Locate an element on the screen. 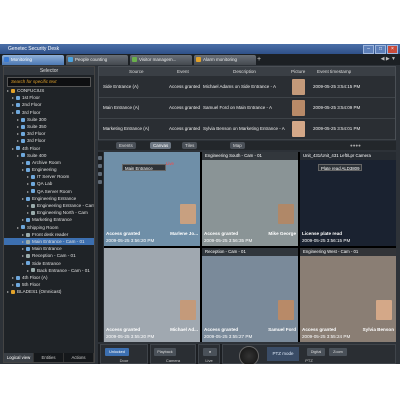 This screenshot has height=400, width=400. tree-node: ▸ Engineering North - Cam is located at coordinates (49, 212).